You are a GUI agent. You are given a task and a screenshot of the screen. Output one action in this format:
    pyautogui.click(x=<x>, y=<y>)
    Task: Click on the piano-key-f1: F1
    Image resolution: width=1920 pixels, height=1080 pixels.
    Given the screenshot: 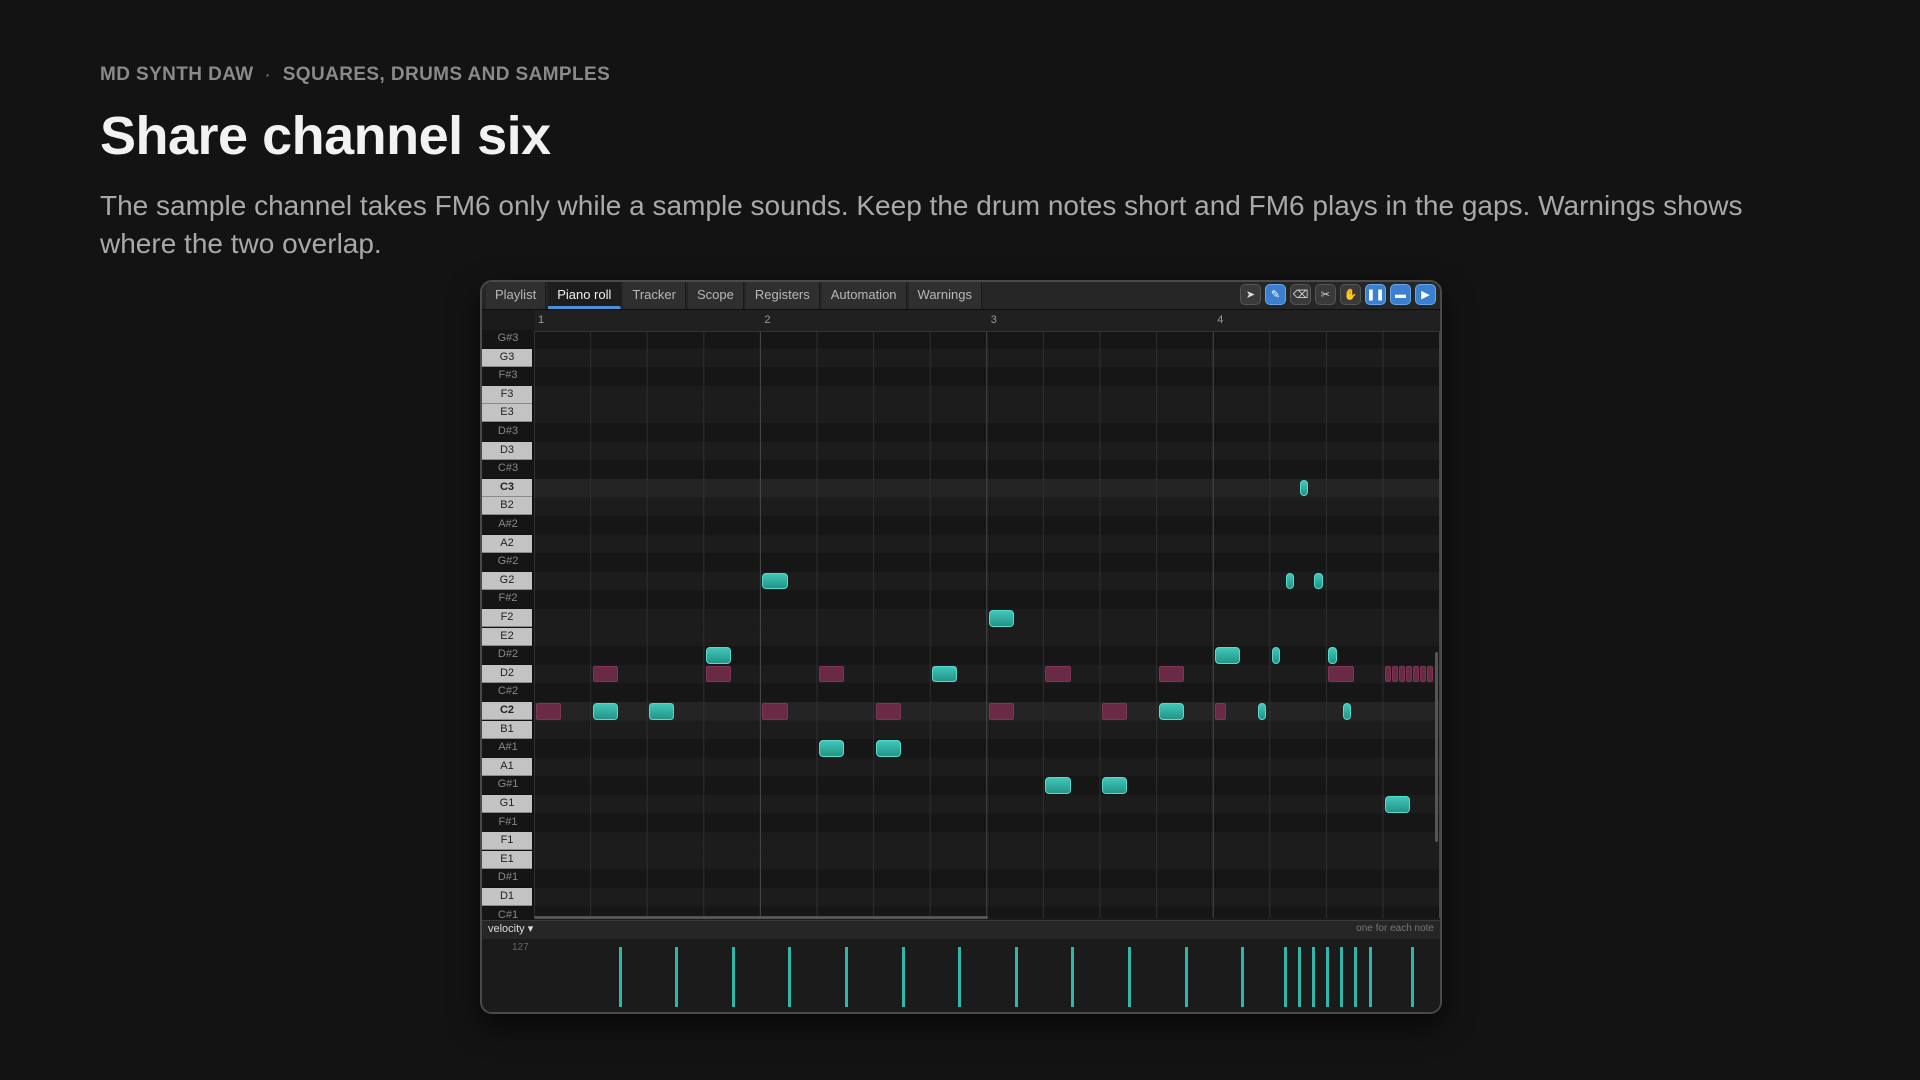 What is the action you would take?
    pyautogui.click(x=507, y=841)
    